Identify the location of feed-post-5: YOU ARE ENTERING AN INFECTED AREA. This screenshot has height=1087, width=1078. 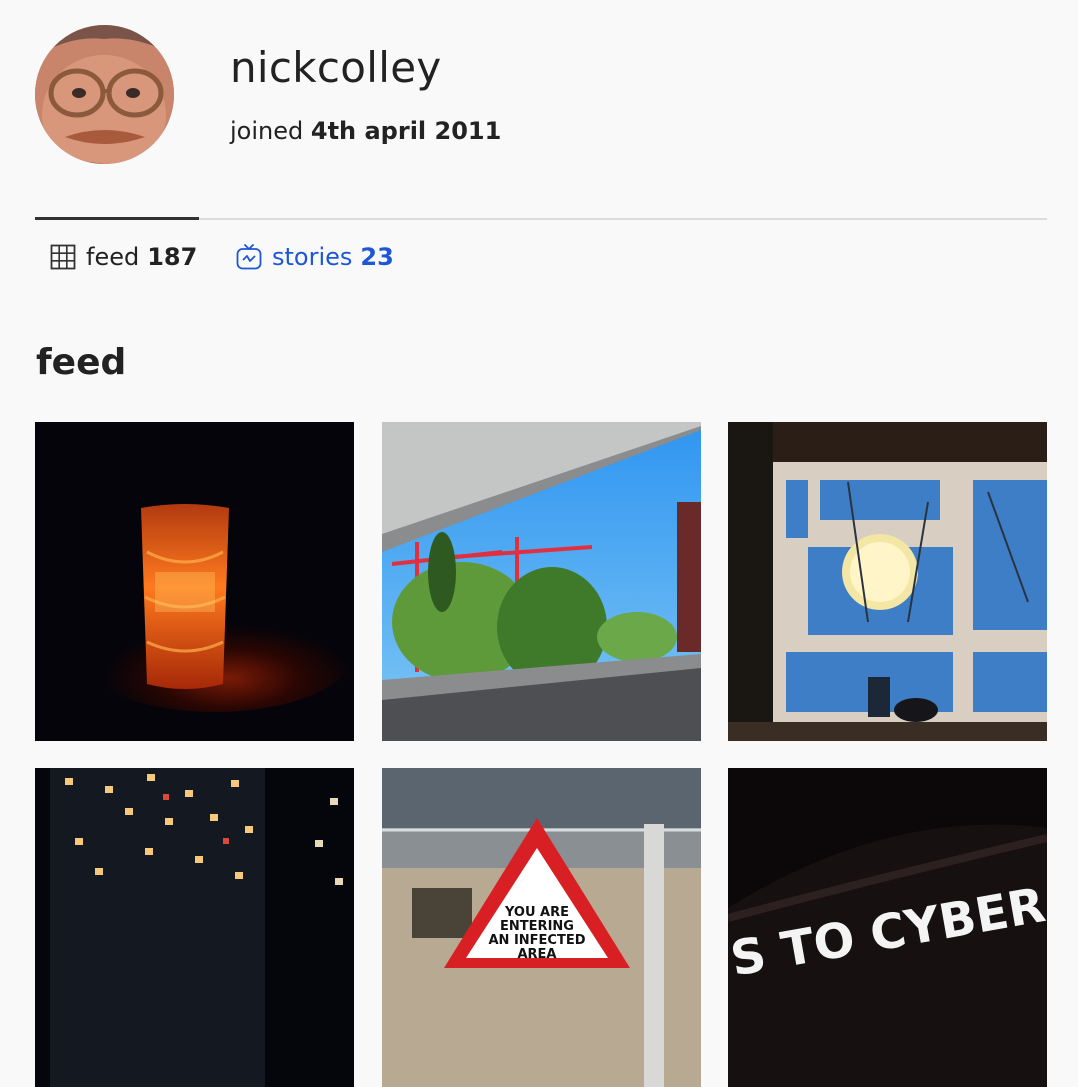
(541, 927).